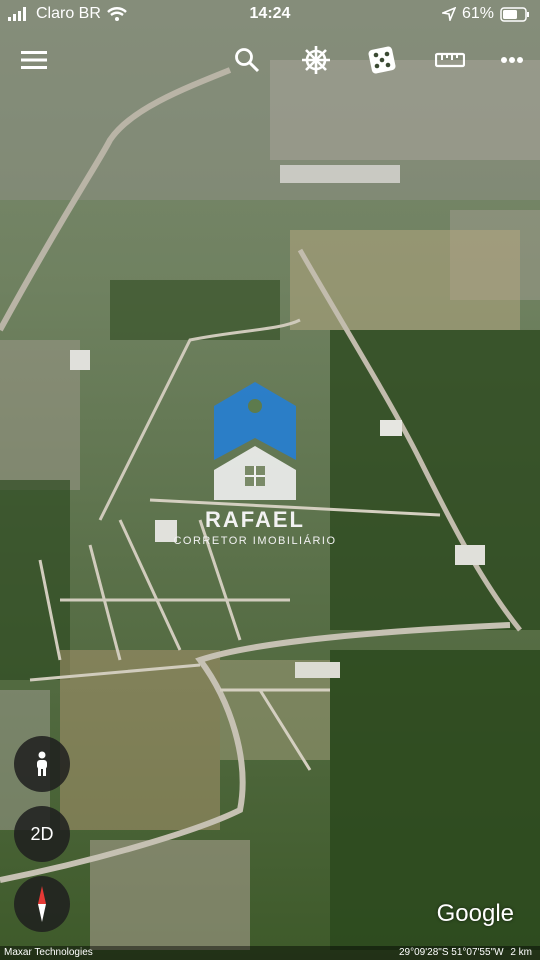 This screenshot has width=540, height=960. I want to click on scale-readout: 2 km, so click(521, 952).